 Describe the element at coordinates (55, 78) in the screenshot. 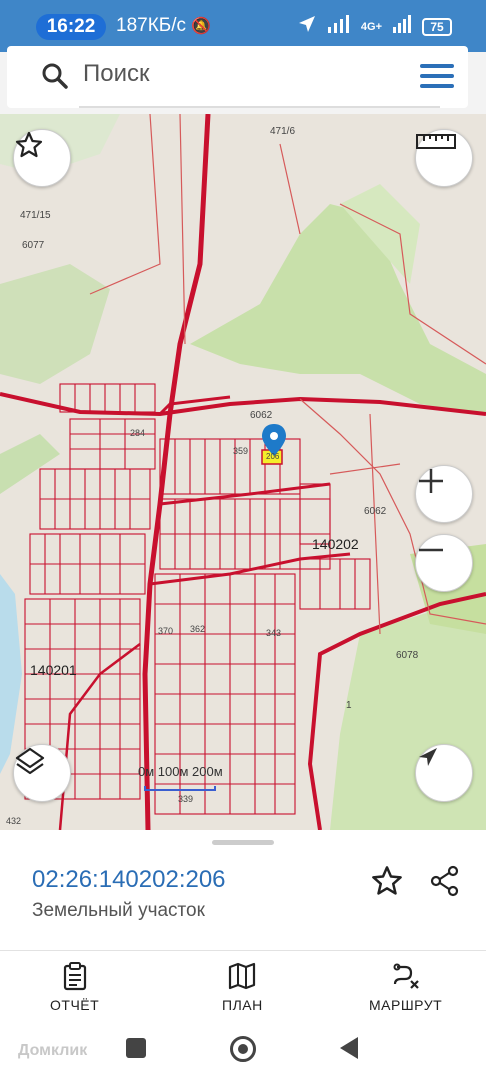

I see `search-icon` at that location.